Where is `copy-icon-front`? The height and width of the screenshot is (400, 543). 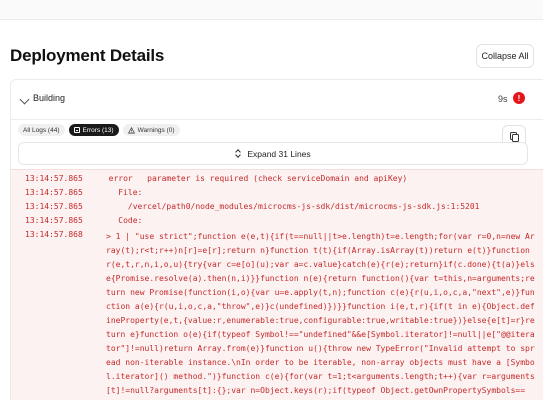
copy-icon-front is located at coordinates (515, 138).